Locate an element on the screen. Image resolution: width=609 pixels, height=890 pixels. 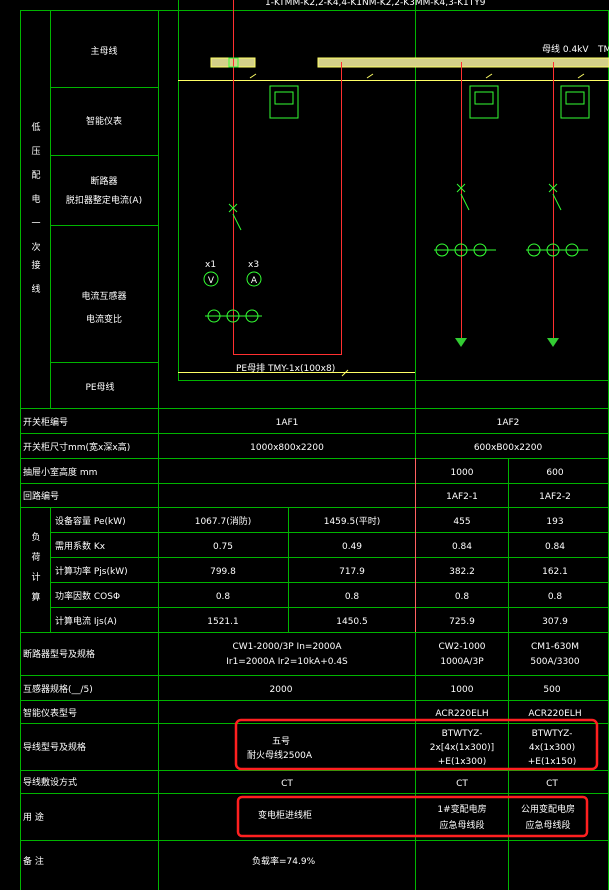
cell-pjs: 717.9 is located at coordinates (352, 572).